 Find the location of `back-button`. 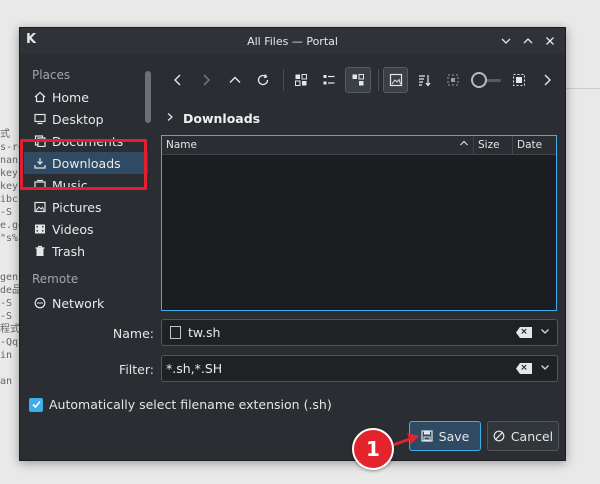

back-button is located at coordinates (178, 80).